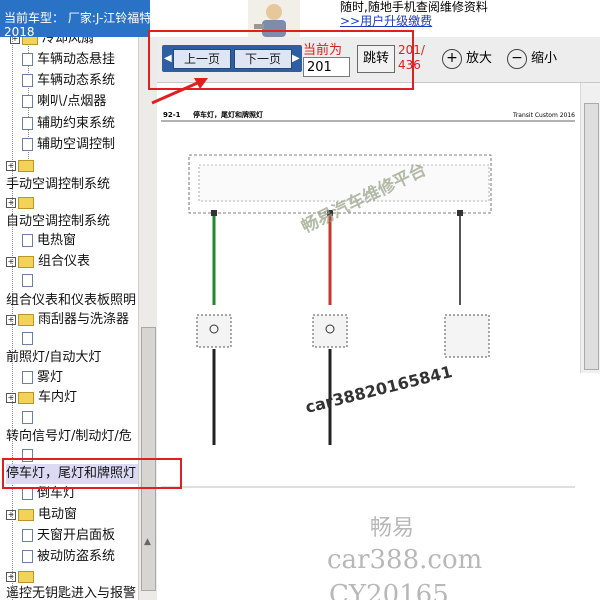  I want to click on tree-item: 组合仪表和仪表板照明, so click(71, 301).